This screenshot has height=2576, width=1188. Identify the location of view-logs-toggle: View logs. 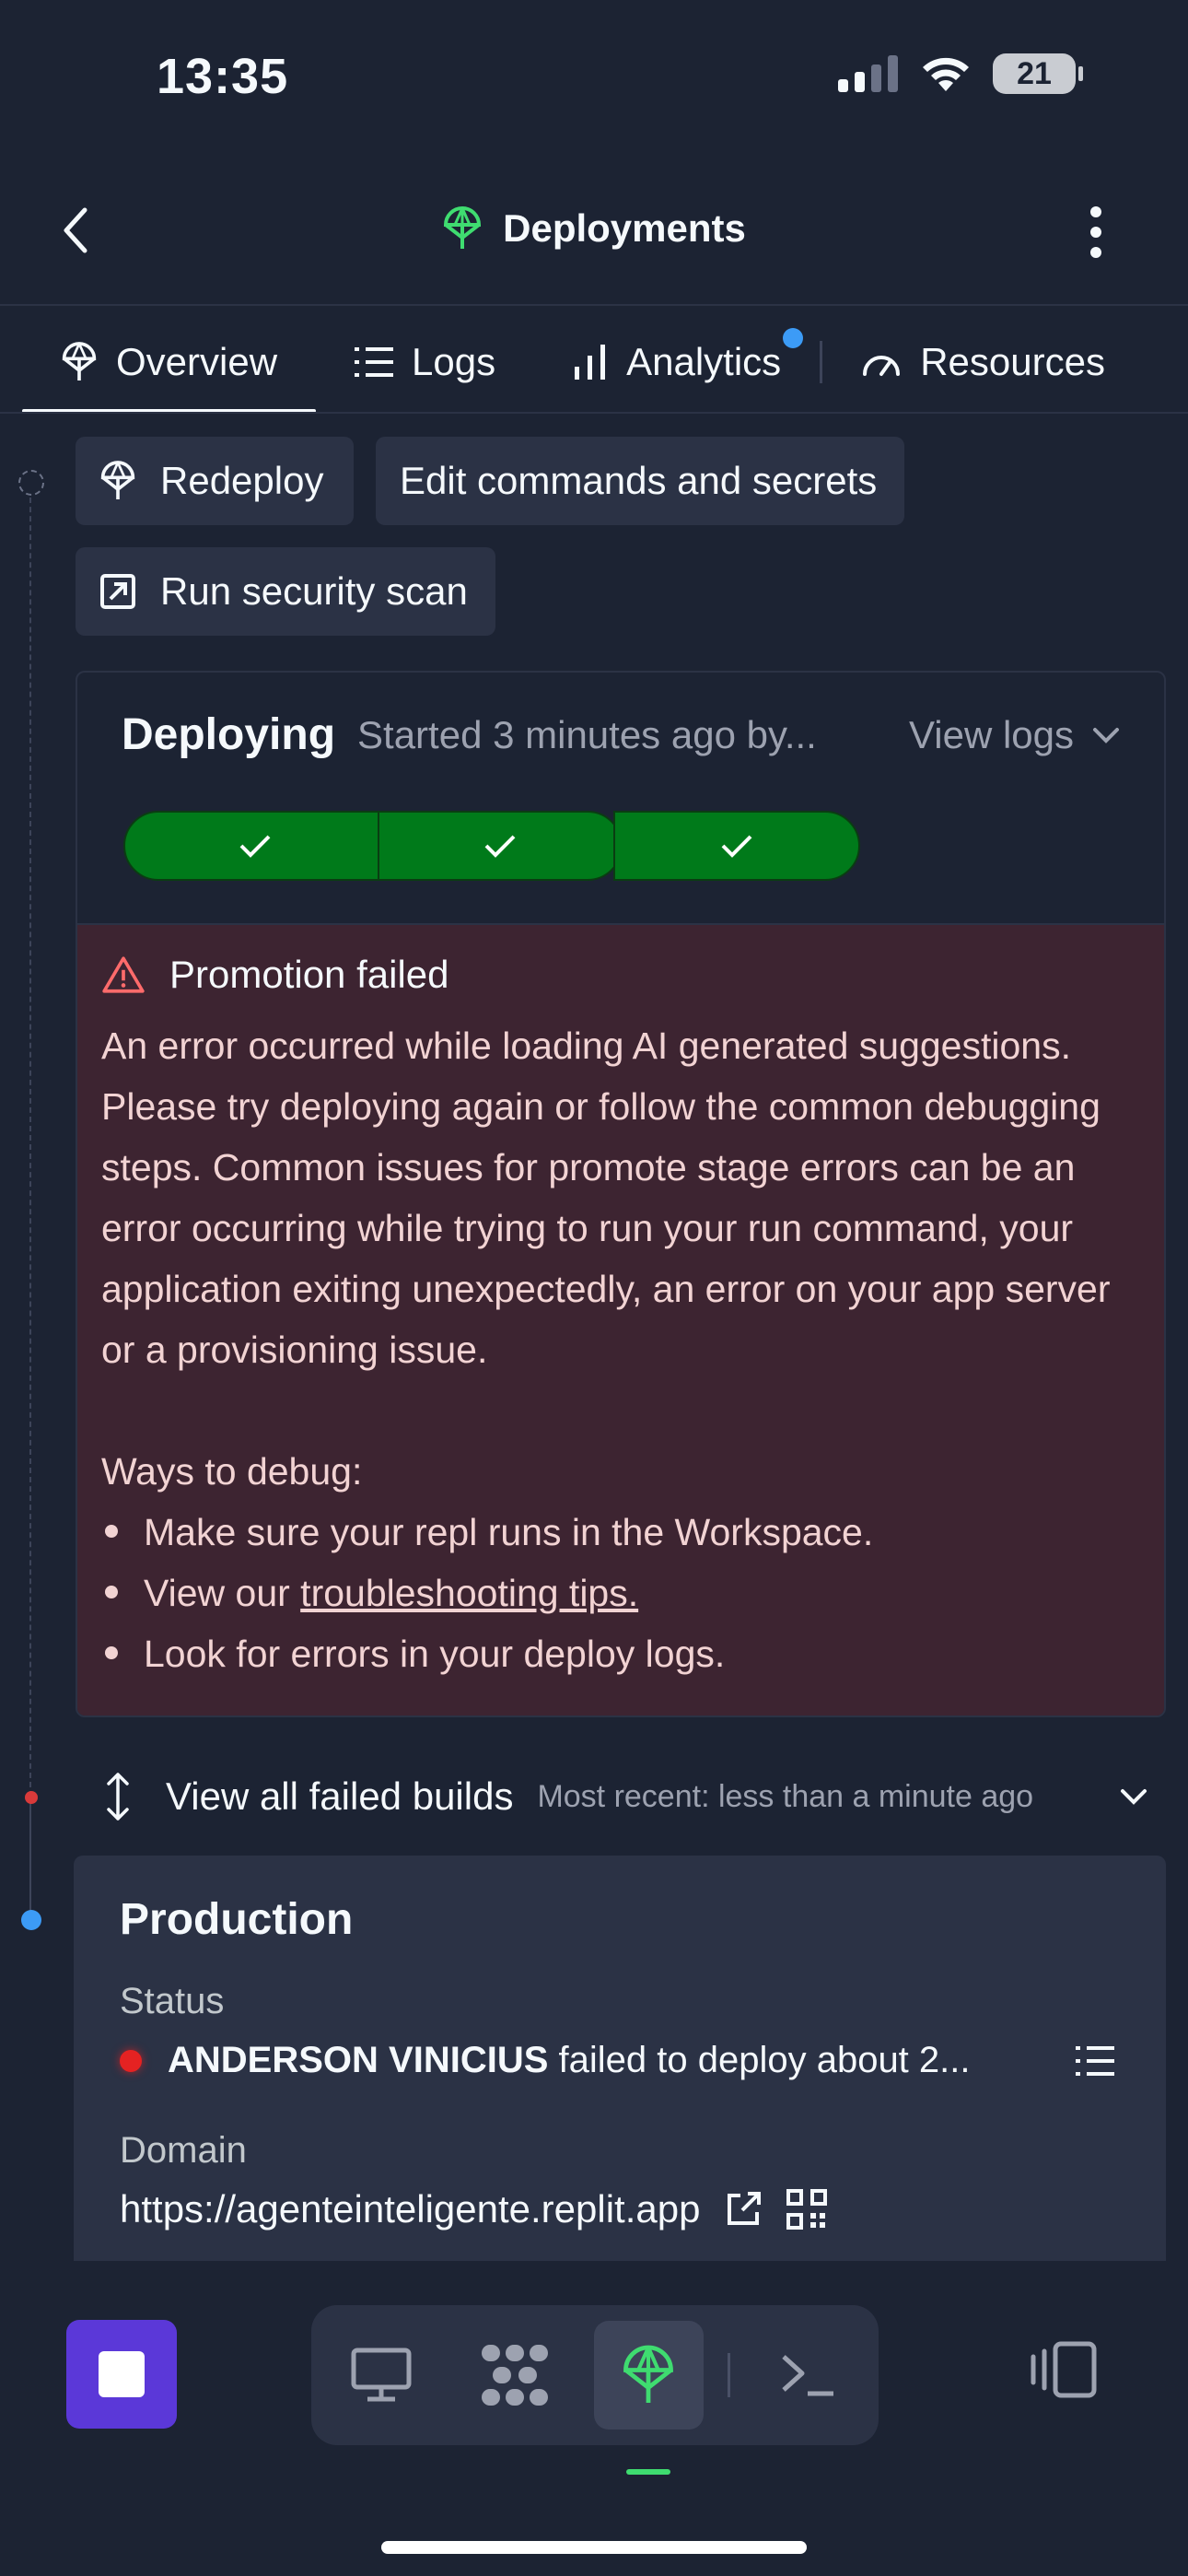
(1014, 735).